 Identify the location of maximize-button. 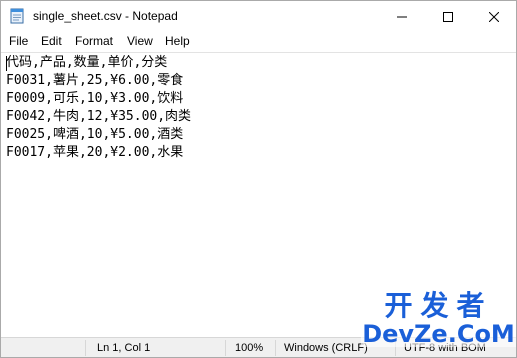
(448, 16).